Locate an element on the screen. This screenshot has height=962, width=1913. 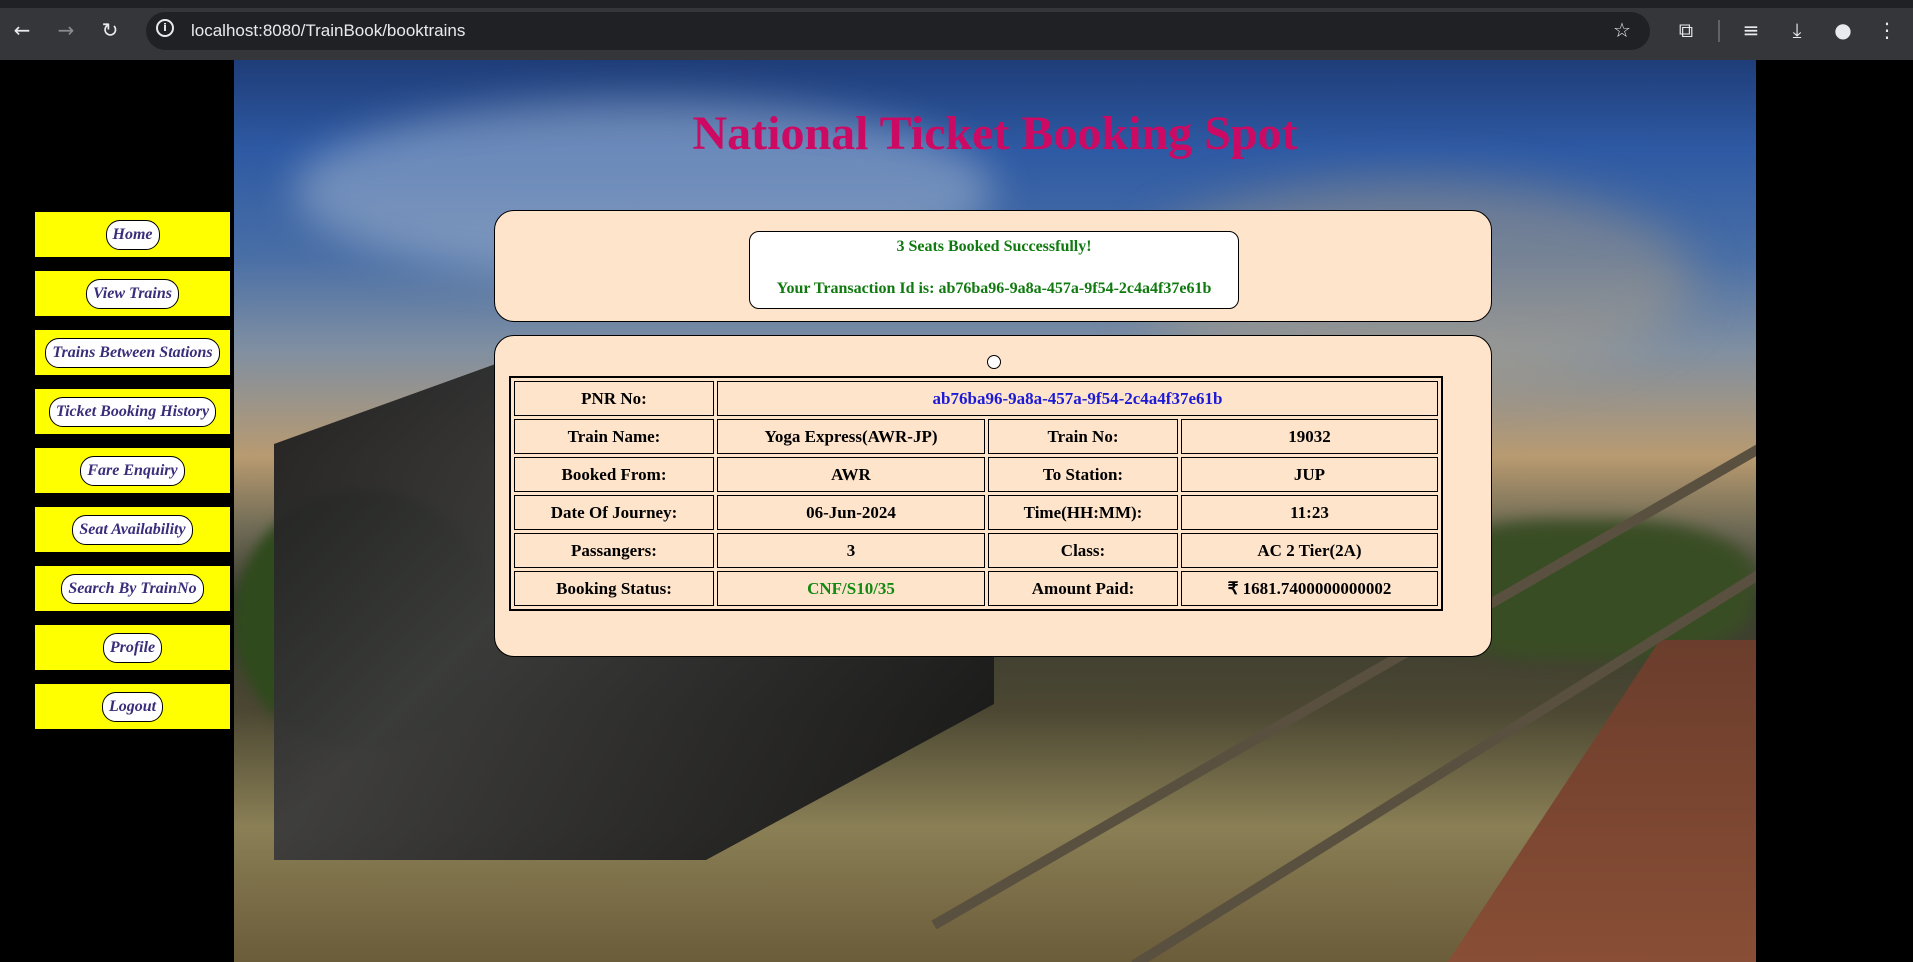
sidebar-link-seat-availability: Seat Availability is located at coordinates (132, 529).